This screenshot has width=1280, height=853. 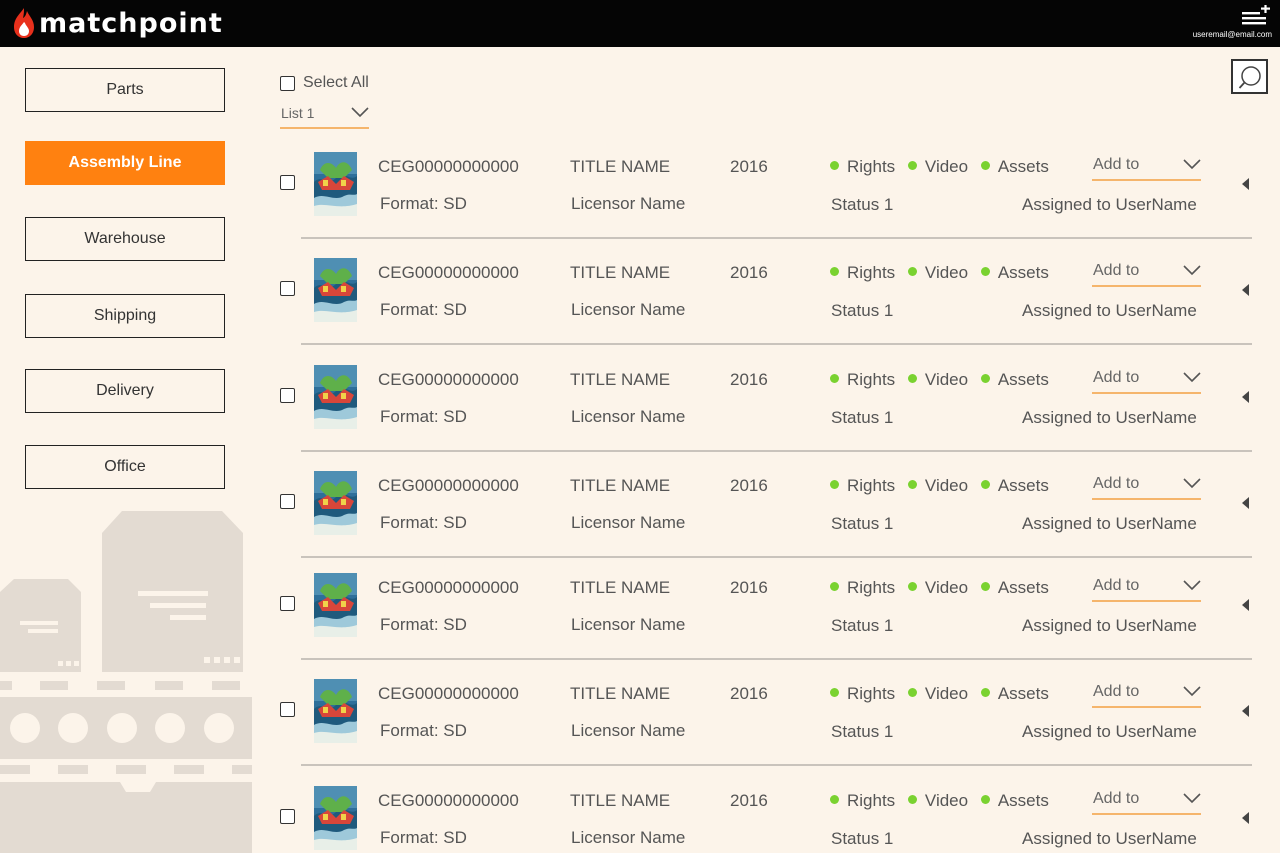 I want to click on select-all-checkbox, so click(x=287, y=83).